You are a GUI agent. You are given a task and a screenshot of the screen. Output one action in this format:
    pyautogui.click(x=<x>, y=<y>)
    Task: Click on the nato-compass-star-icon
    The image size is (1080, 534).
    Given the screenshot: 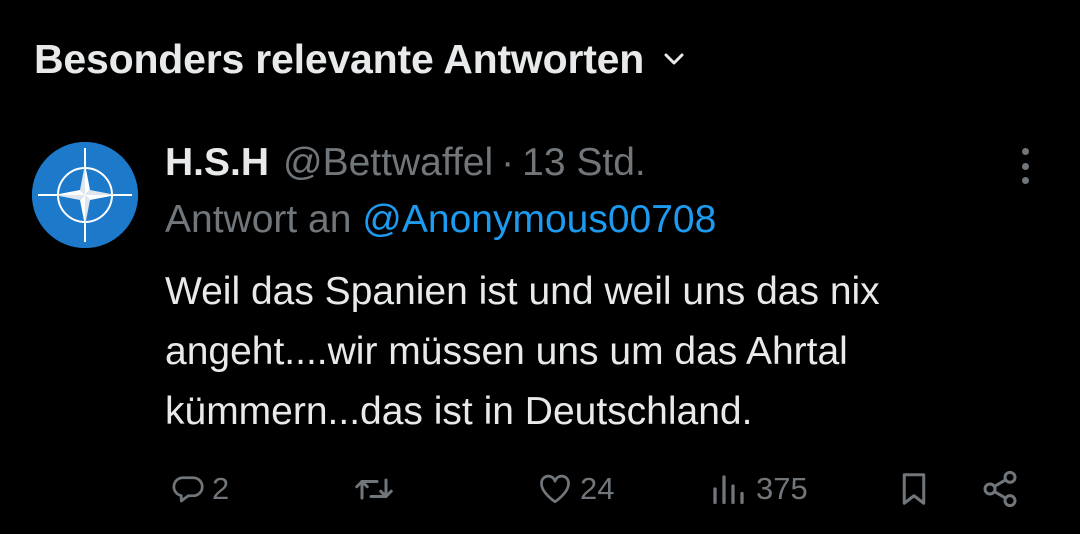 What is the action you would take?
    pyautogui.click(x=85, y=195)
    